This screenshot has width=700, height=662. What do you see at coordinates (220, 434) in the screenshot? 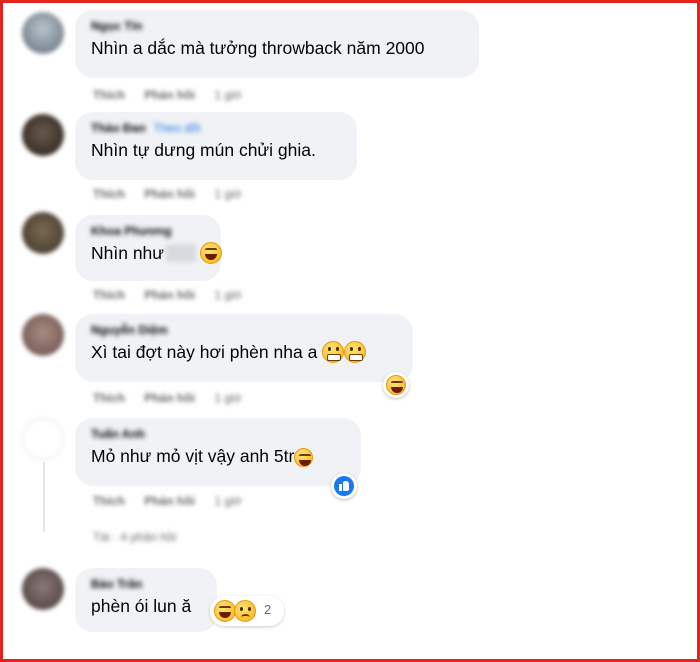
I see `comment-author: Tuấn Anh` at bounding box center [220, 434].